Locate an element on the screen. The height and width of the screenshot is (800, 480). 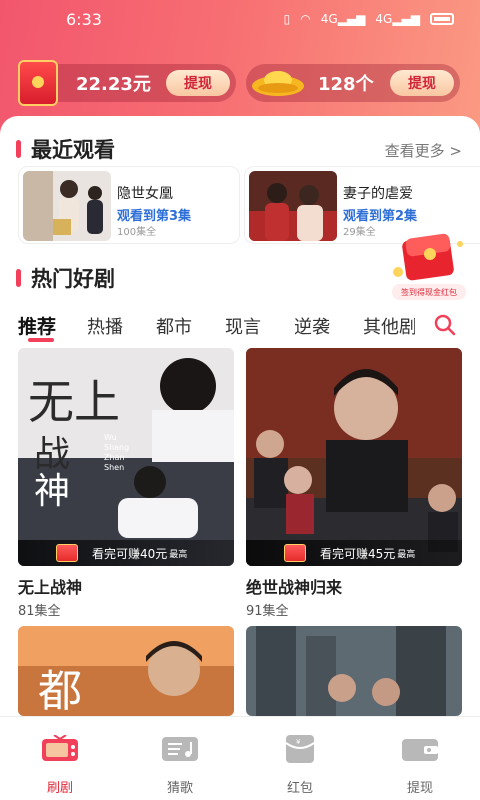
coin-balance-card: 128个 提现 is located at coordinates (353, 83).